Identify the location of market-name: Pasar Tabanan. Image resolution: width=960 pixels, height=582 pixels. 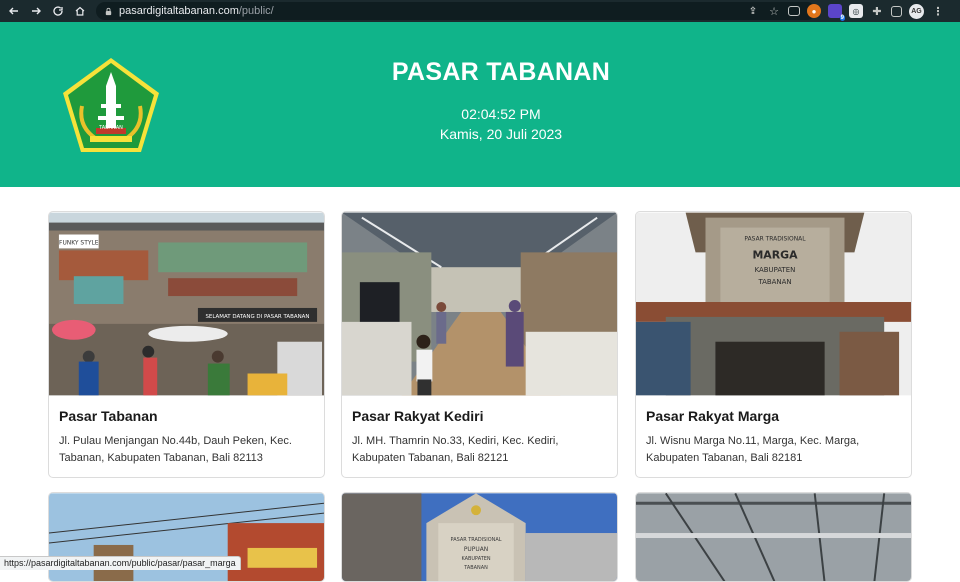
(108, 416).